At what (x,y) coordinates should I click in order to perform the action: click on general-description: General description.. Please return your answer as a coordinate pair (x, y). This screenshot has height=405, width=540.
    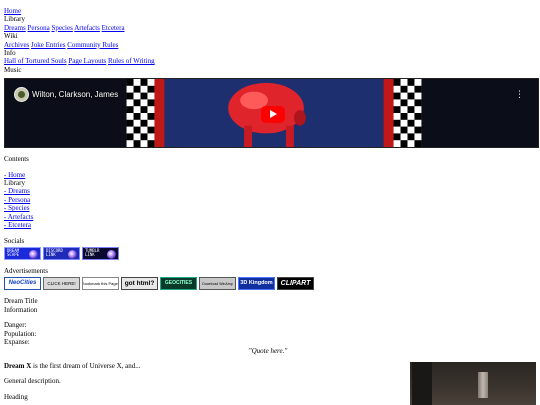
    Looking at the image, I should click on (32, 381).